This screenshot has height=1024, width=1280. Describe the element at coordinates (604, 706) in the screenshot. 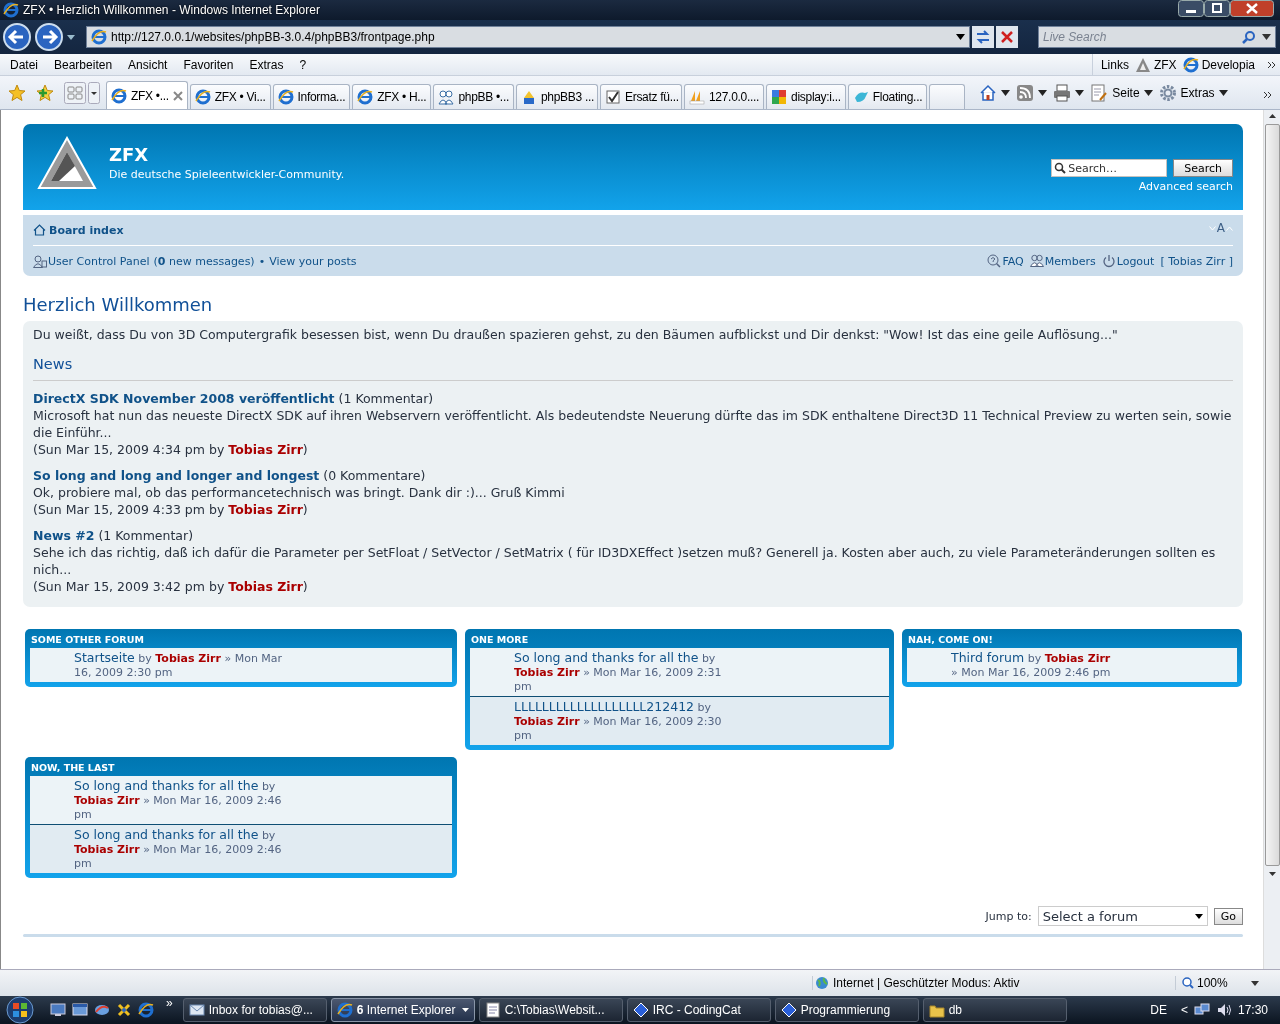

I see `topic-link: LLLLLLLLLLLLLLLLLLL212412` at that location.